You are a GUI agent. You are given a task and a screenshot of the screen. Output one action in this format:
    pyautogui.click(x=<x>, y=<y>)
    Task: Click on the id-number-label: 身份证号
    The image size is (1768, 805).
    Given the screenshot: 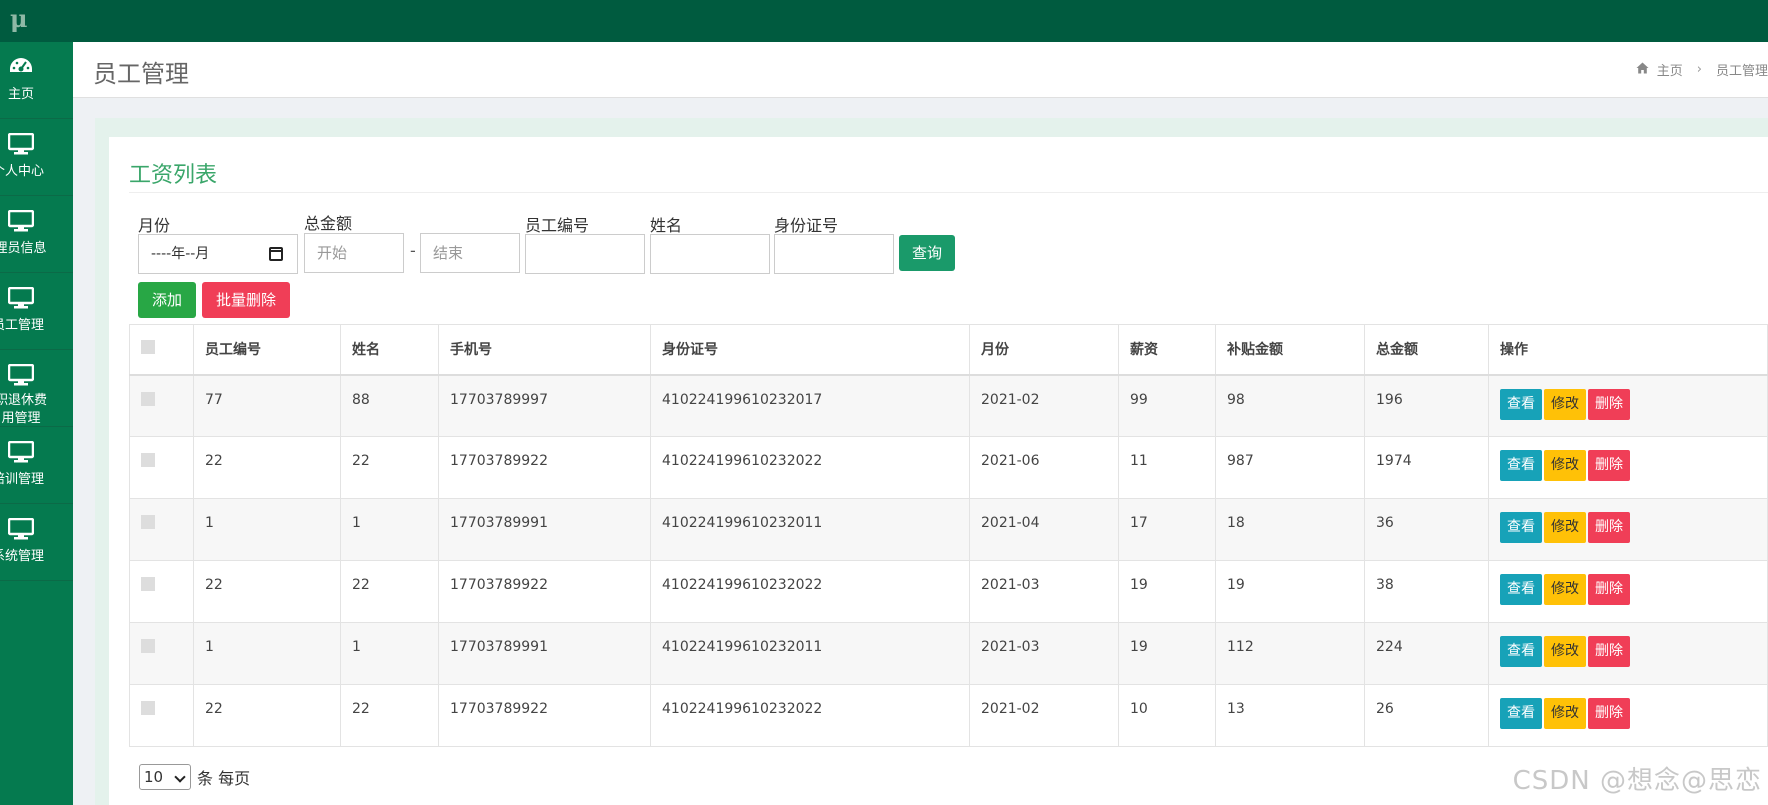 What is the action you would take?
    pyautogui.click(x=806, y=225)
    